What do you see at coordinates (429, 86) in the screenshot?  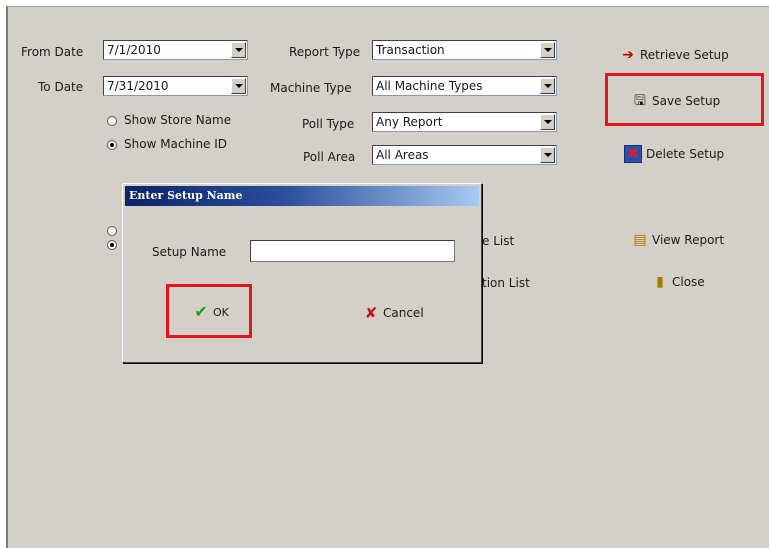 I see `machine-type-value: All Machine Types` at bounding box center [429, 86].